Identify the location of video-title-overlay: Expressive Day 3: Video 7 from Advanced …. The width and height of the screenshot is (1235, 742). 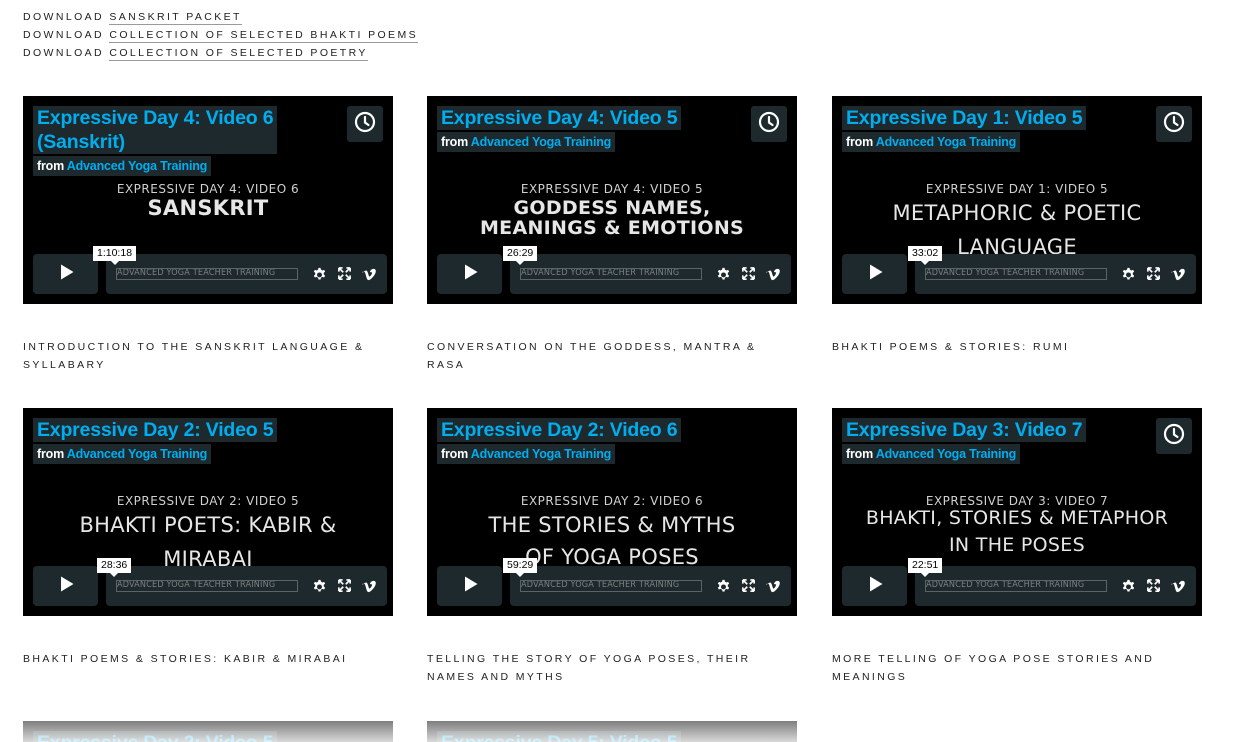
(964, 441).